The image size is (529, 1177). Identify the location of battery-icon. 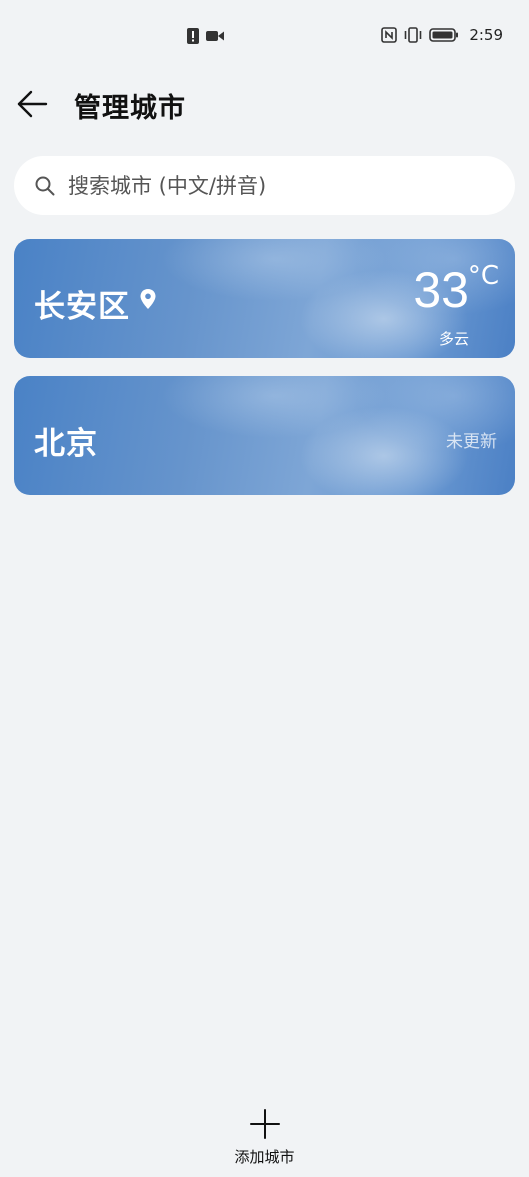
(444, 35).